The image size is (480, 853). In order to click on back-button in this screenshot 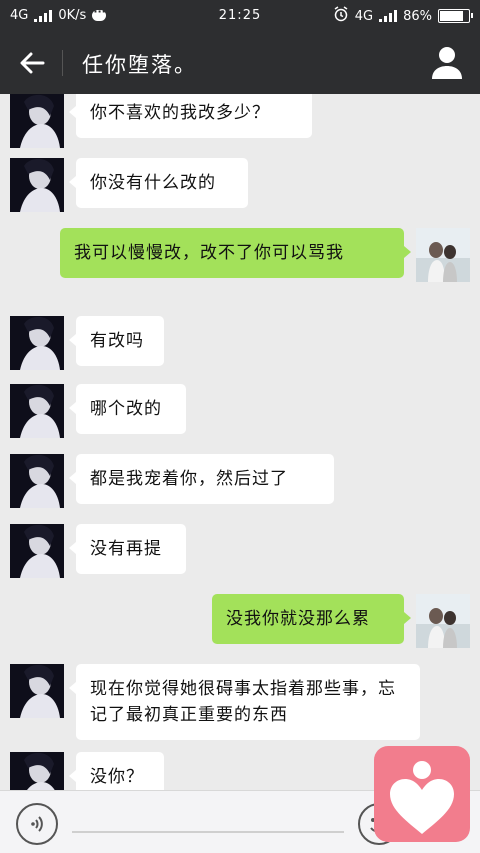, I will do `click(32, 63)`.